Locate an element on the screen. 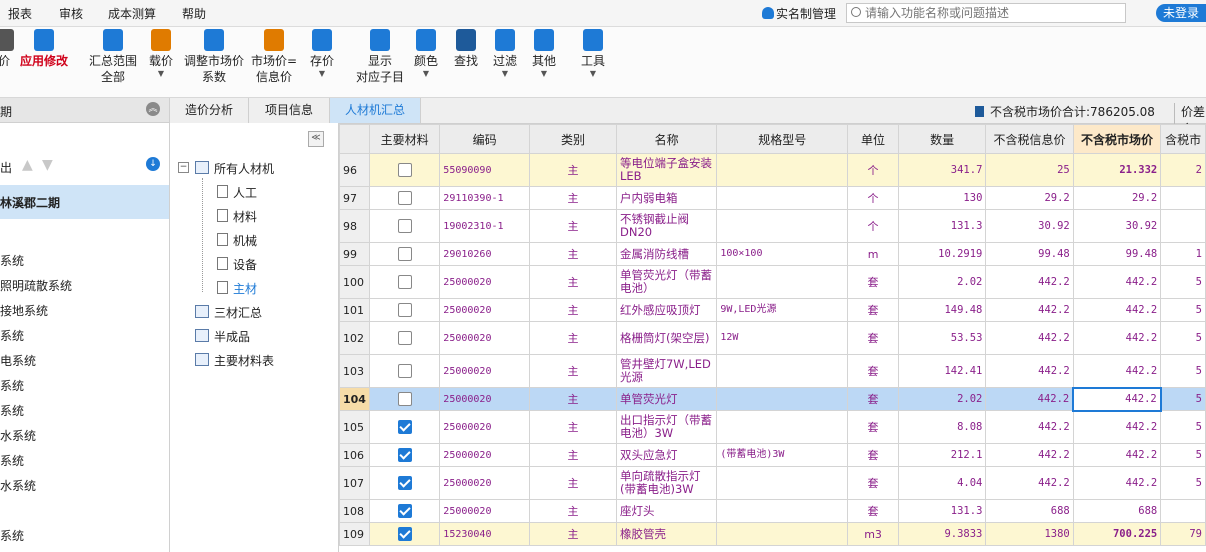 The height and width of the screenshot is (552, 1206). tab-project-info: 项目信息 is located at coordinates (289, 110).